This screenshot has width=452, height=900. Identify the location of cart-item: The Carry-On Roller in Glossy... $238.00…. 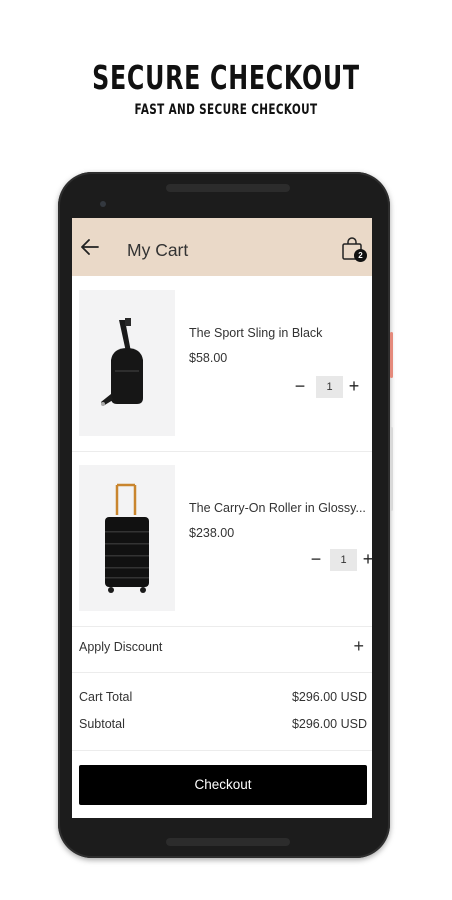
(222, 539).